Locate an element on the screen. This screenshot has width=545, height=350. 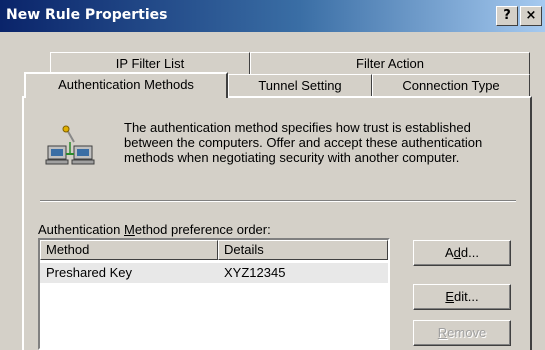
tab-label: Connection Type is located at coordinates (451, 85).